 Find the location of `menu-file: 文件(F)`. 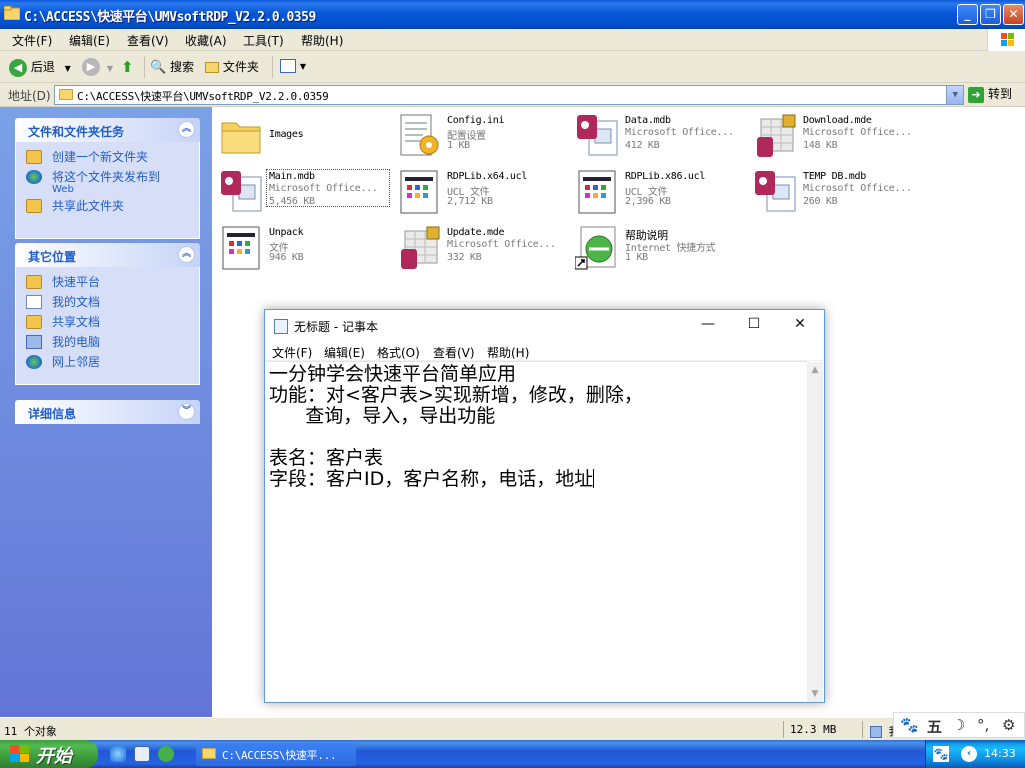

menu-file: 文件(F) is located at coordinates (32, 40).